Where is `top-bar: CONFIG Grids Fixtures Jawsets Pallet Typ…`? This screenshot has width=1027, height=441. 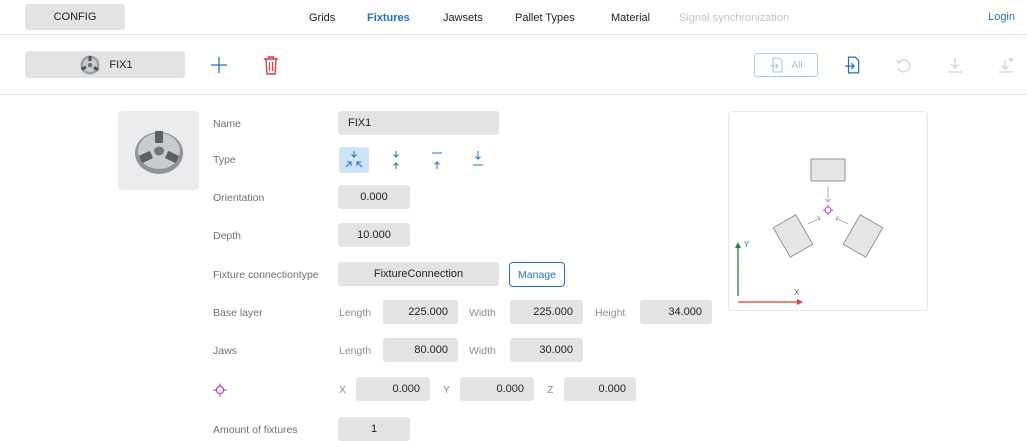
top-bar: CONFIG Grids Fixtures Jawsets Pallet Typ… is located at coordinates (513, 17).